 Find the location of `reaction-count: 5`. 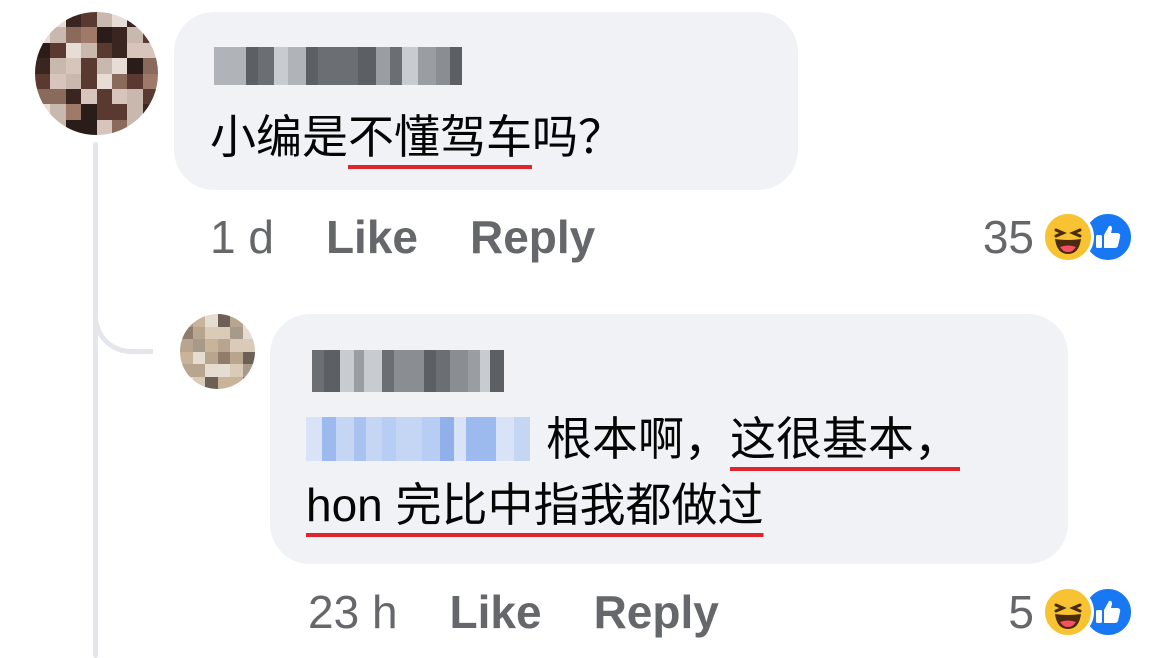

reaction-count: 5 is located at coordinates (1021, 612).